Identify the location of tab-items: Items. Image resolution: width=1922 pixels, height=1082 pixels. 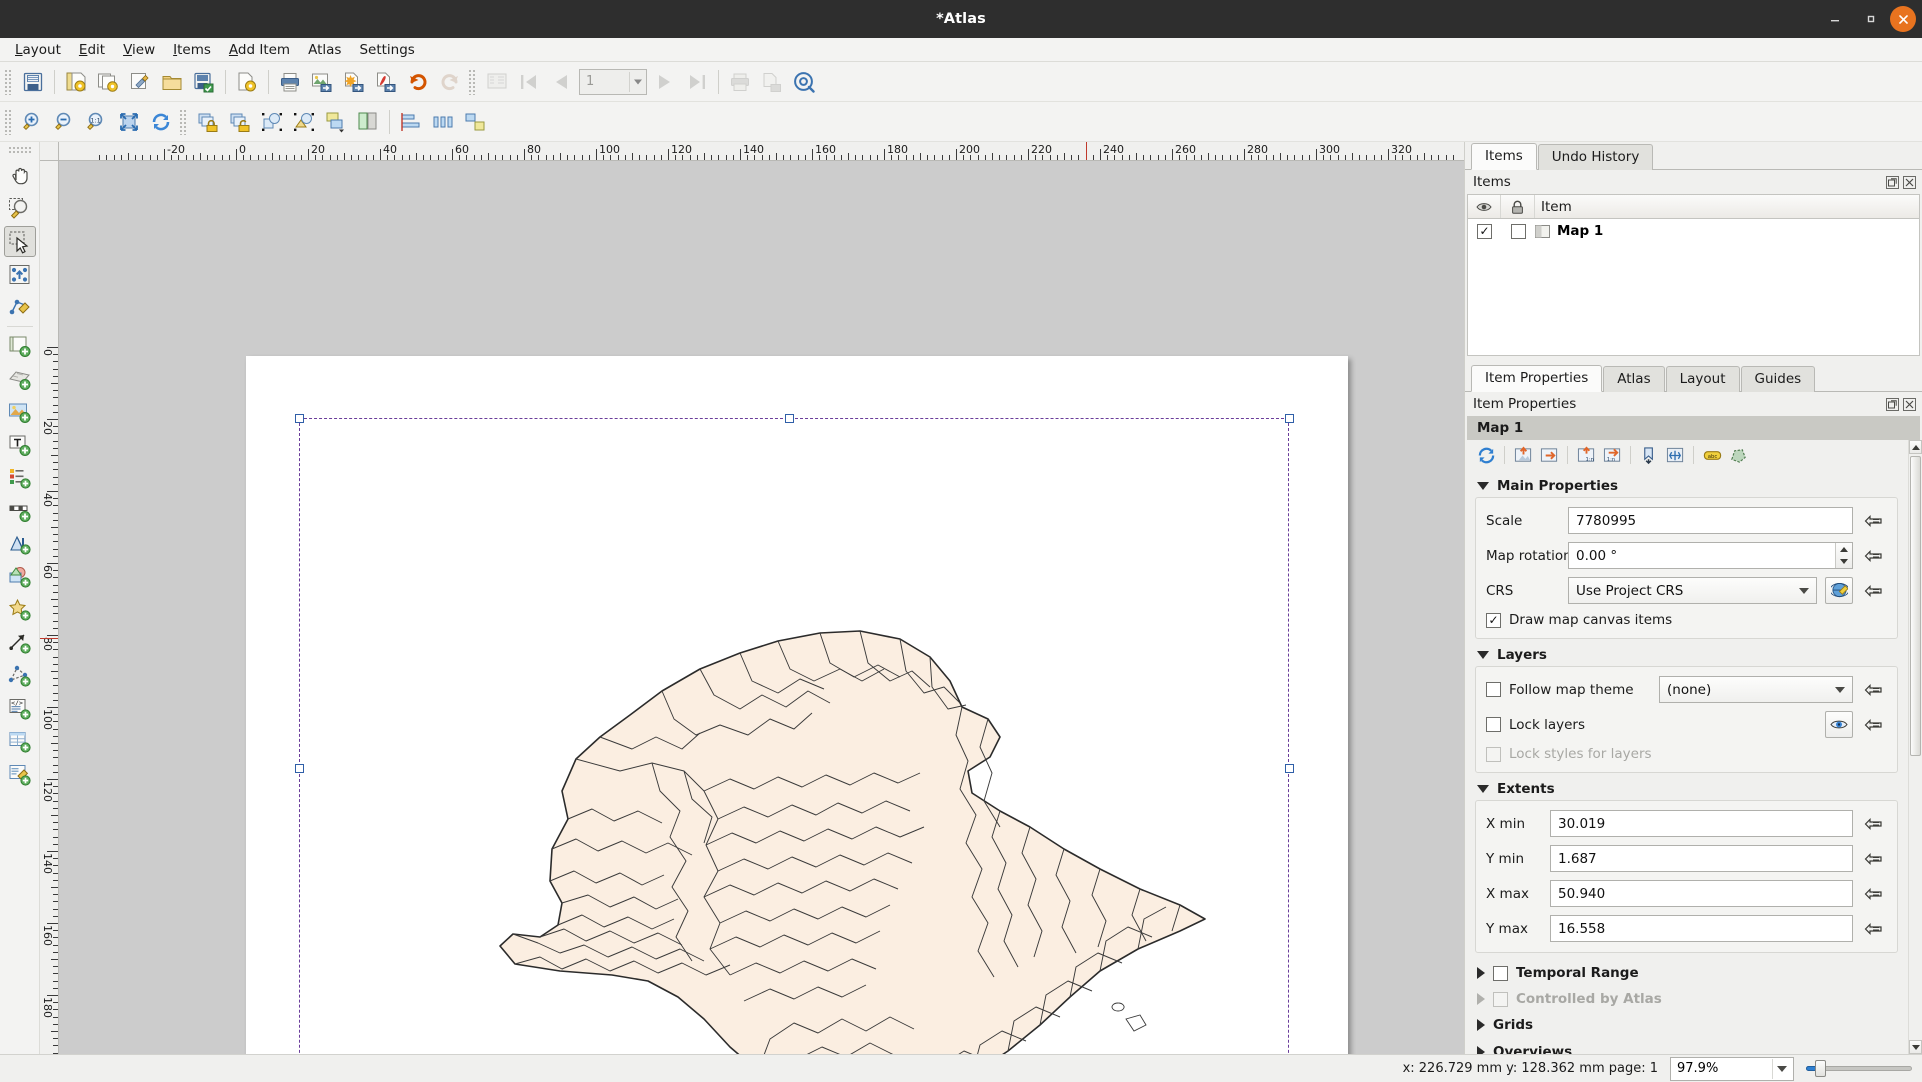
(1504, 156).